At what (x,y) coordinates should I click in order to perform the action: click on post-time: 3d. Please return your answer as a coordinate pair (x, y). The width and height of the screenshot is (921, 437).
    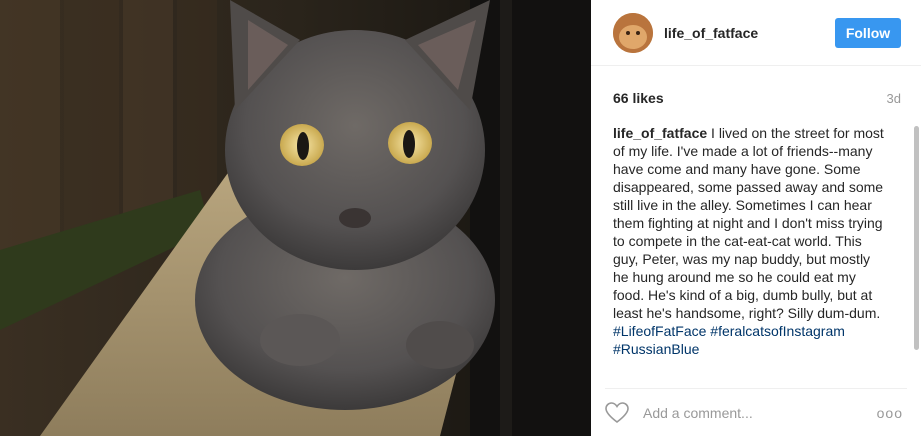
    Looking at the image, I should click on (894, 98).